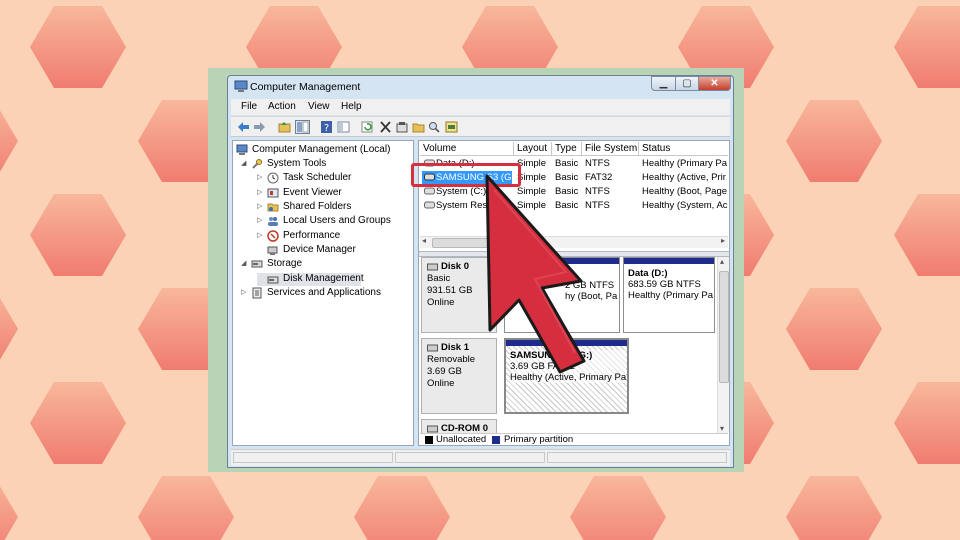 The width and height of the screenshot is (960, 540). What do you see at coordinates (535, 274) in the screenshot?
I see `large-pointer-arrow-icon` at bounding box center [535, 274].